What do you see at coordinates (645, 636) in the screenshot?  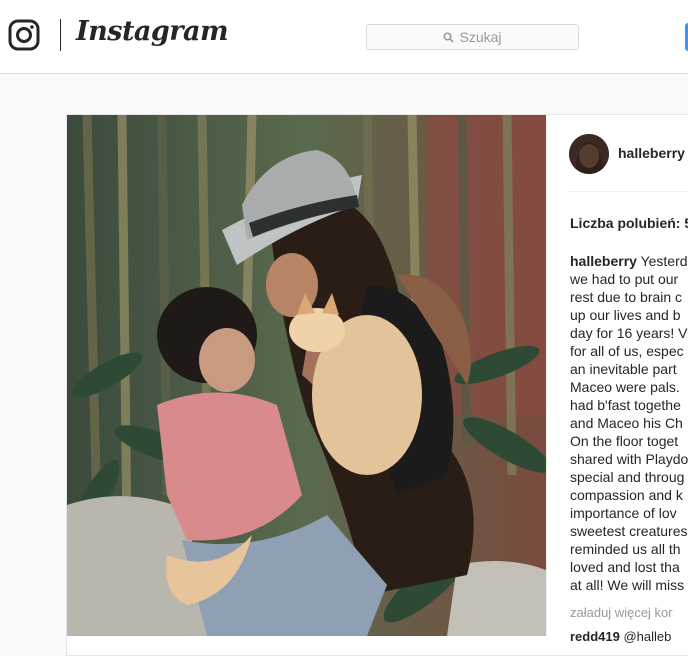 I see `comment-text: @halleb` at bounding box center [645, 636].